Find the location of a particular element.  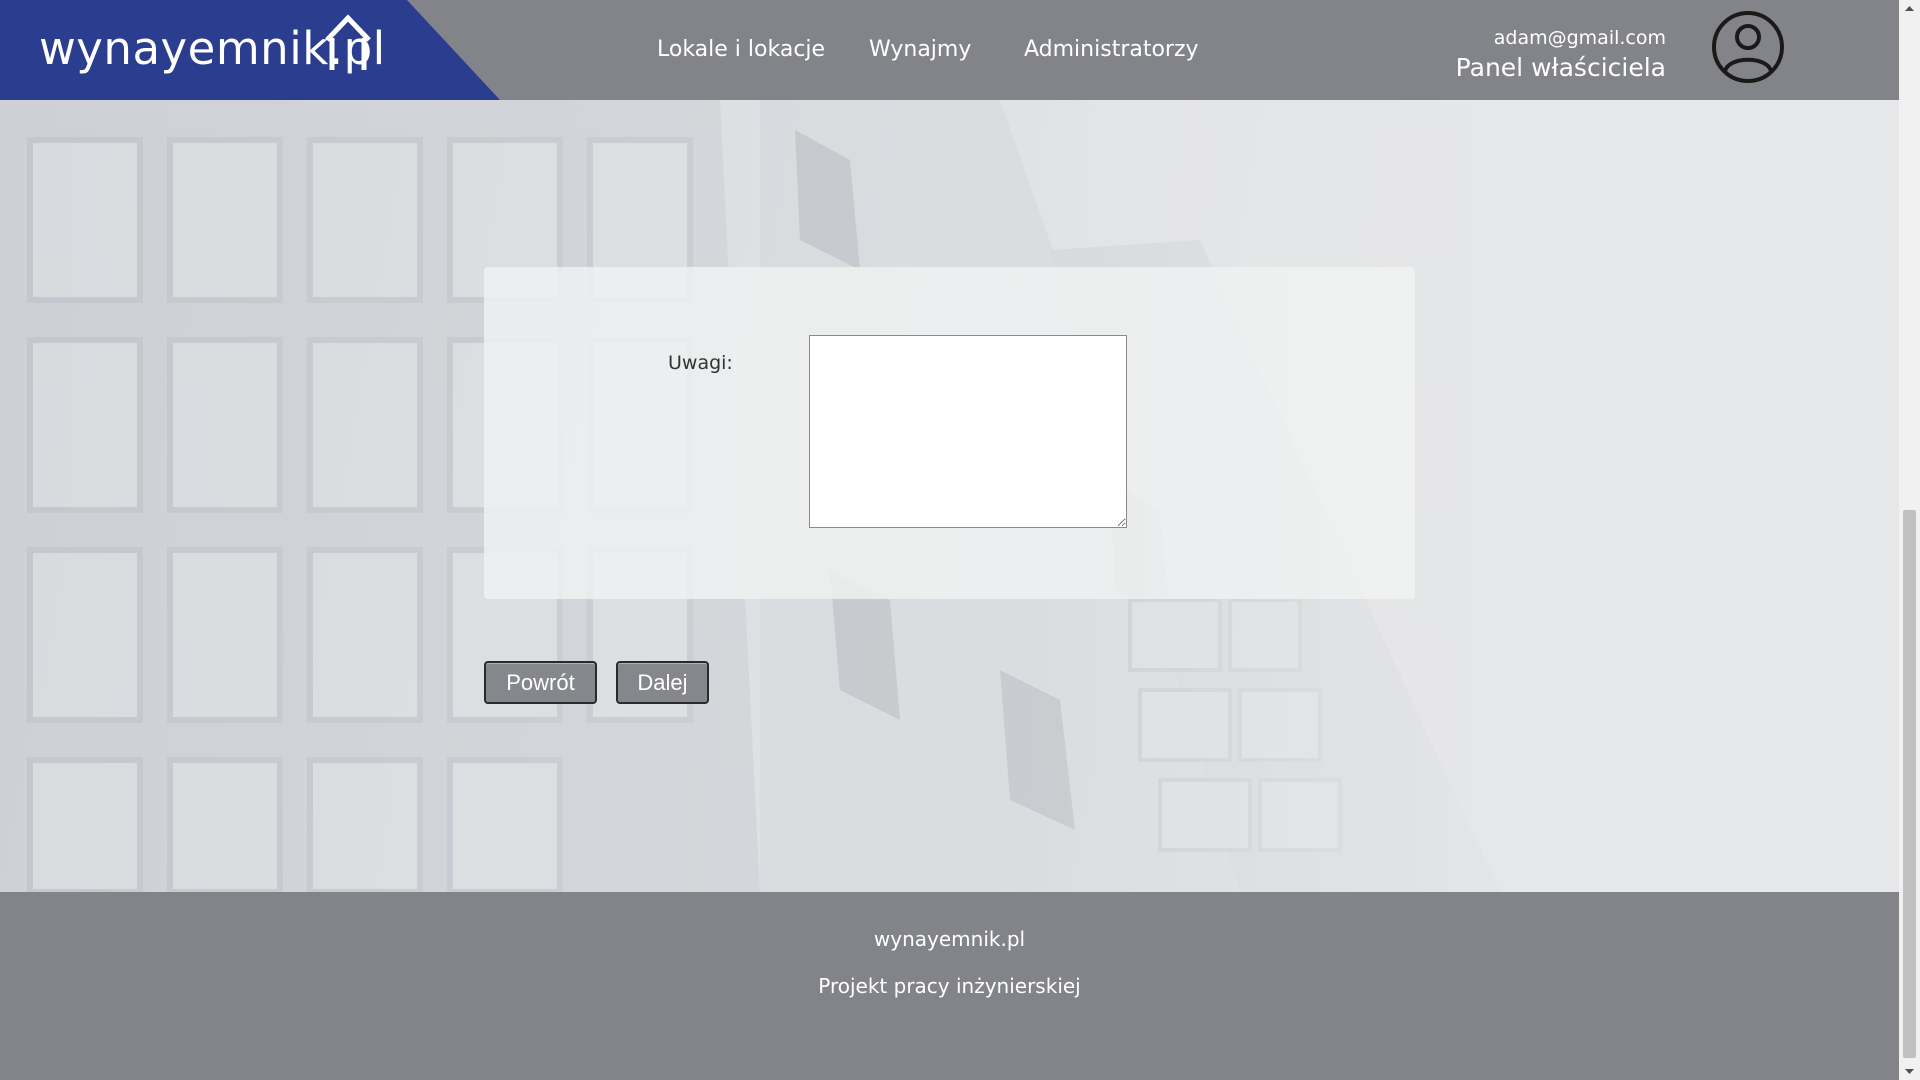

notes-label: Uwagi: is located at coordinates (700, 363).